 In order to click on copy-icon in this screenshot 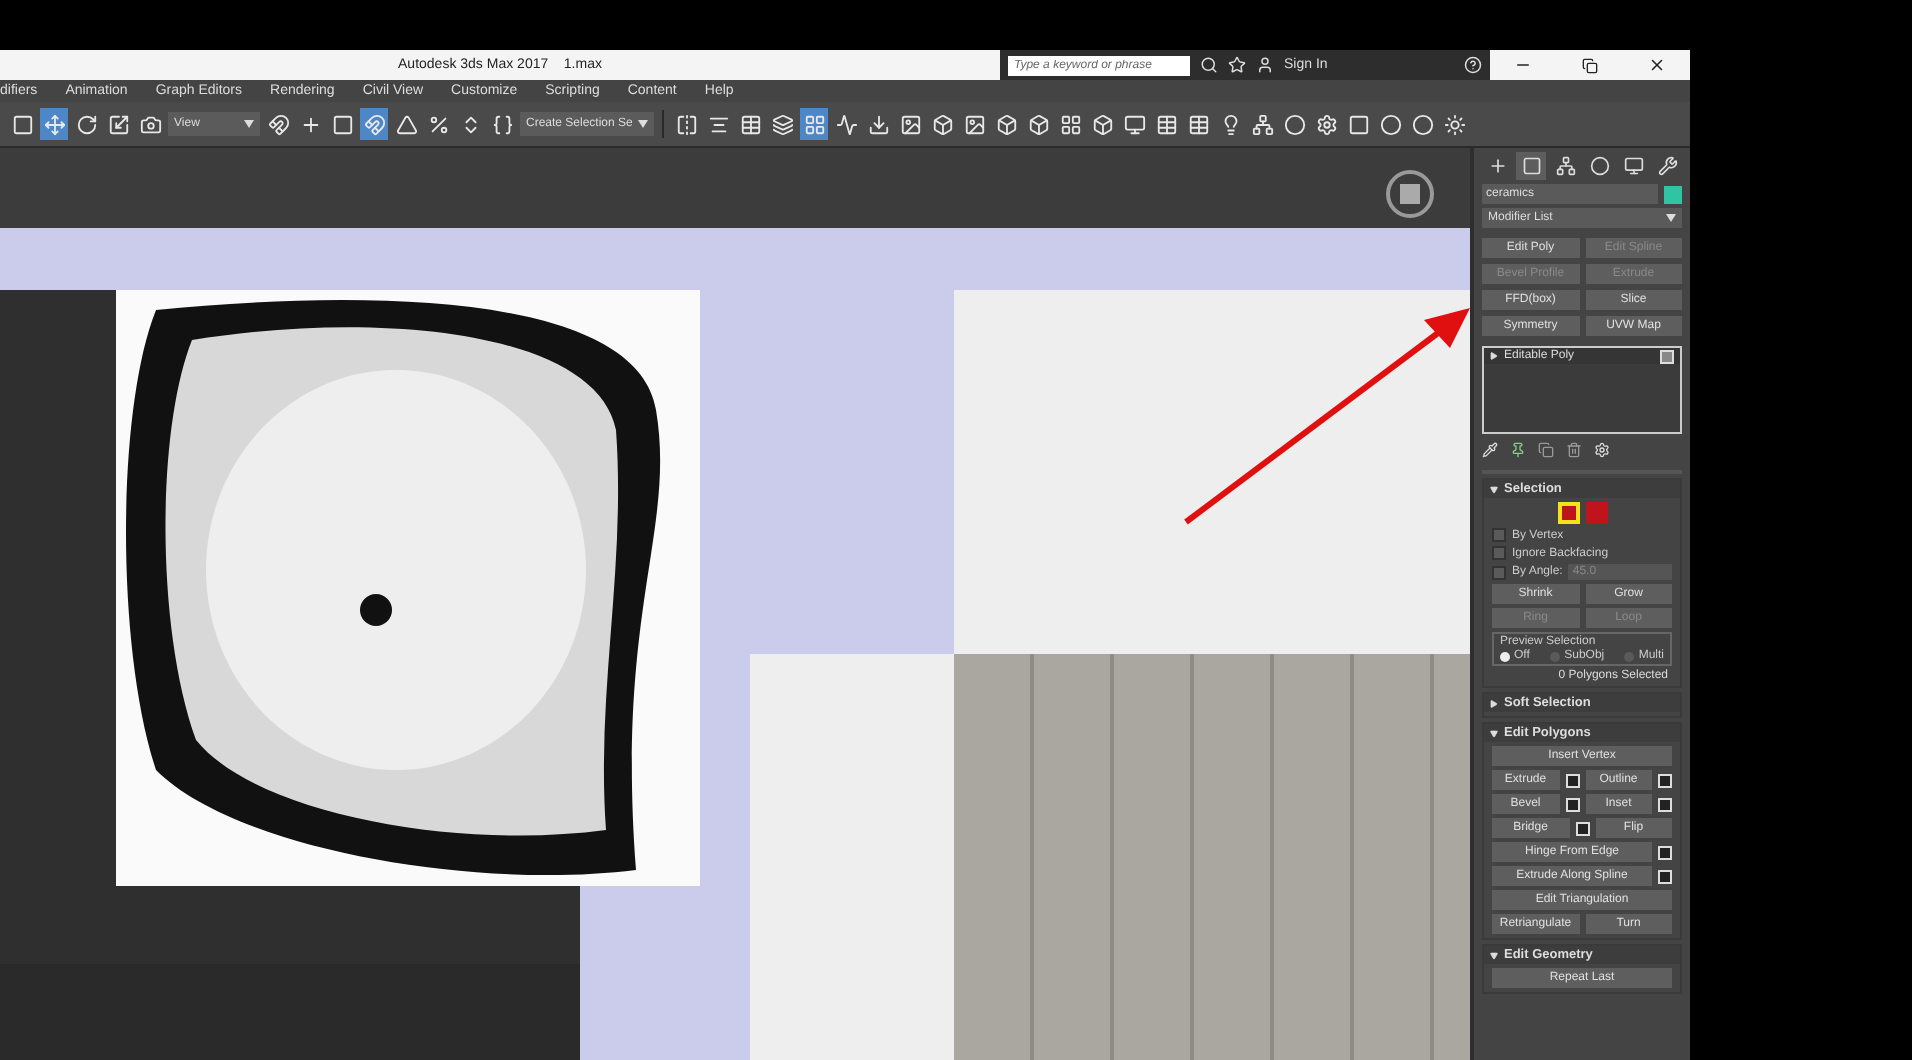, I will do `click(1546, 450)`.